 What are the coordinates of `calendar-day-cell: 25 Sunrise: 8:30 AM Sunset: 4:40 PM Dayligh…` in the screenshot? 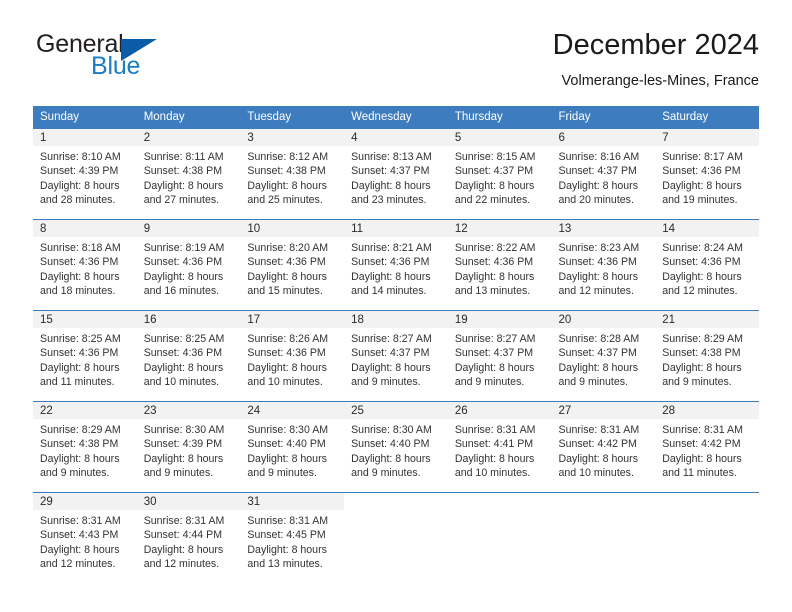 It's located at (396, 447).